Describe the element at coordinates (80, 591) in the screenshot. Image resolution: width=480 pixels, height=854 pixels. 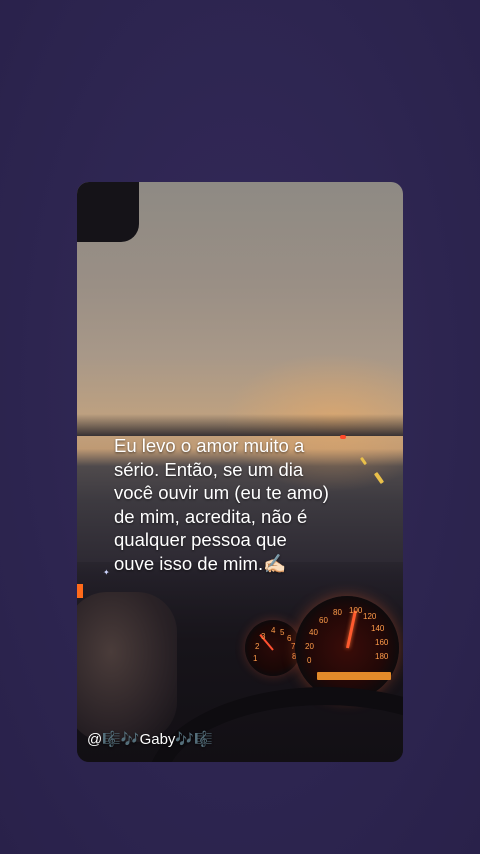
I see `dash-indicator-light` at that location.